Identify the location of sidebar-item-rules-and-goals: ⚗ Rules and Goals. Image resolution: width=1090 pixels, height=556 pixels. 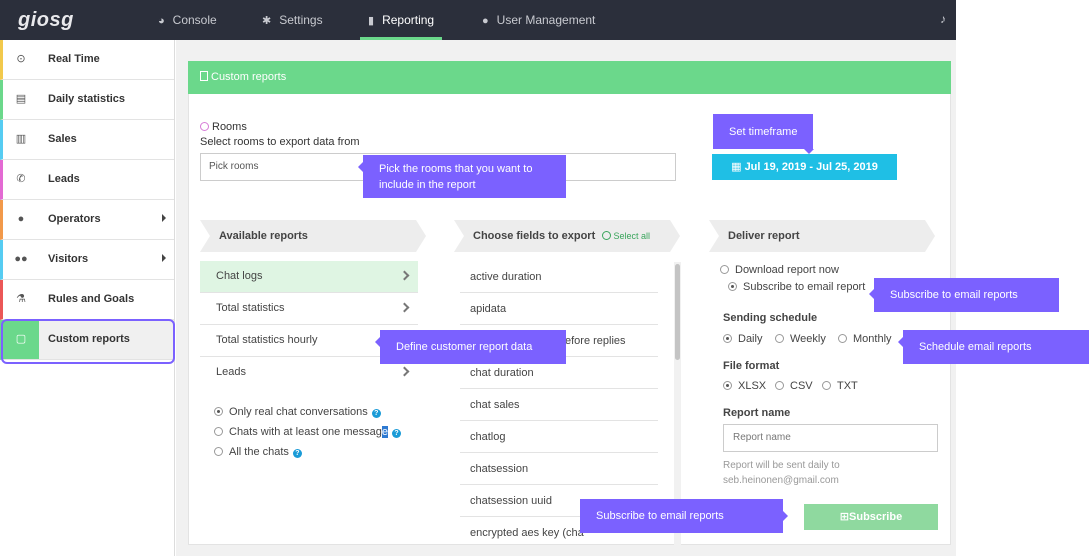
(87, 300).